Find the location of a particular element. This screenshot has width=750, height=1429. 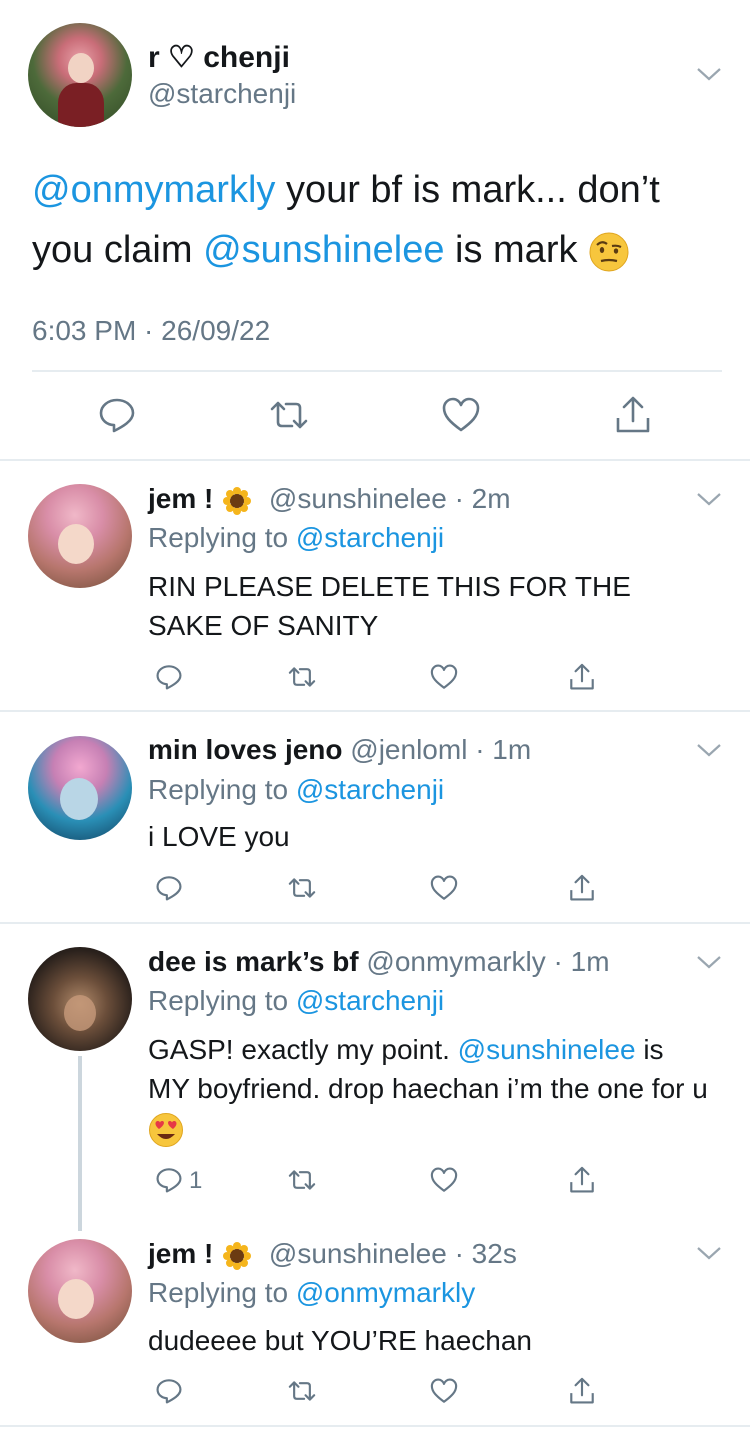

tweet-header: min loves jeno @jenloml · 1m is located at coordinates (339, 750).